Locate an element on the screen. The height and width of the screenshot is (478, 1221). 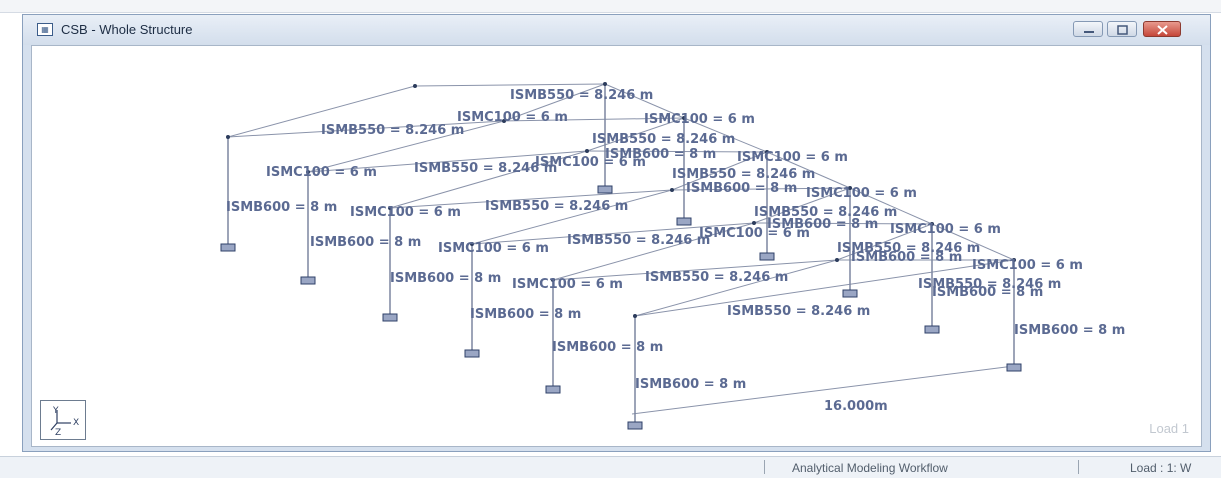
restore-icon is located at coordinates (1122, 30).